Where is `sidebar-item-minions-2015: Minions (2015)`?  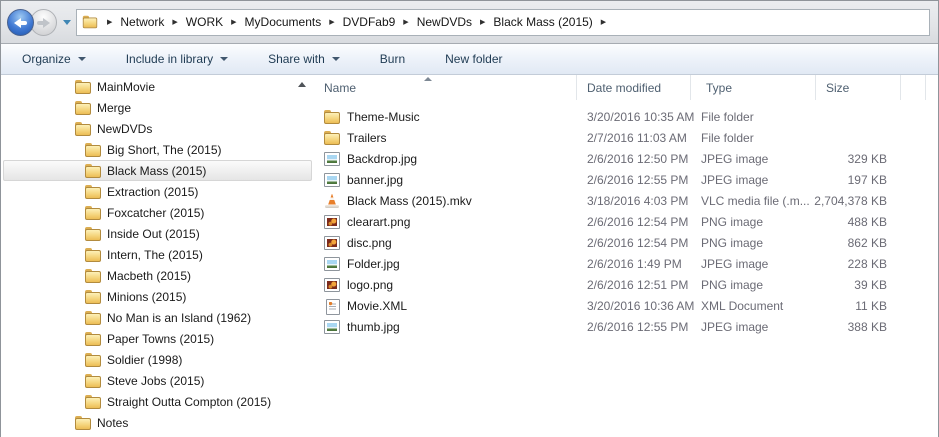
sidebar-item-minions-2015: Minions (2015) is located at coordinates (157, 296).